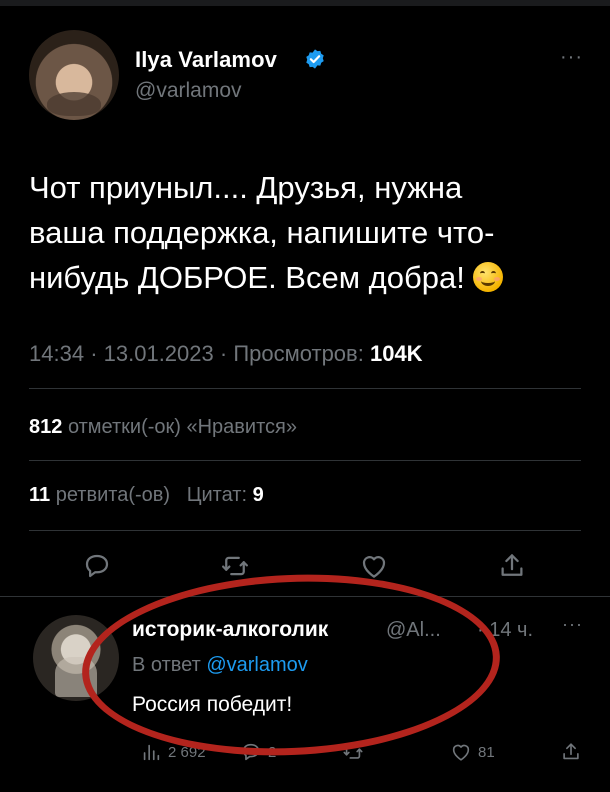  I want to click on smiling-face-icon, so click(487, 277).